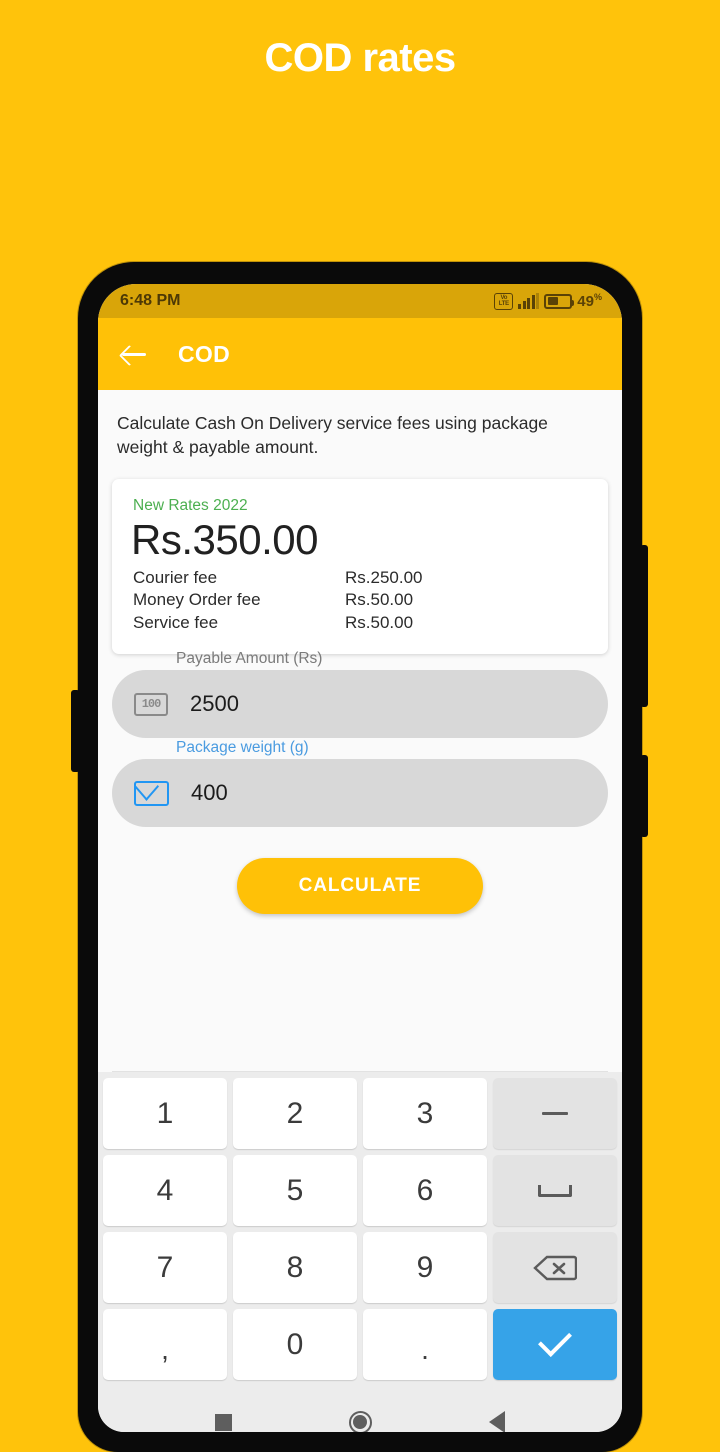  What do you see at coordinates (384, 577) in the screenshot?
I see `fee-value: Rs.250.00` at bounding box center [384, 577].